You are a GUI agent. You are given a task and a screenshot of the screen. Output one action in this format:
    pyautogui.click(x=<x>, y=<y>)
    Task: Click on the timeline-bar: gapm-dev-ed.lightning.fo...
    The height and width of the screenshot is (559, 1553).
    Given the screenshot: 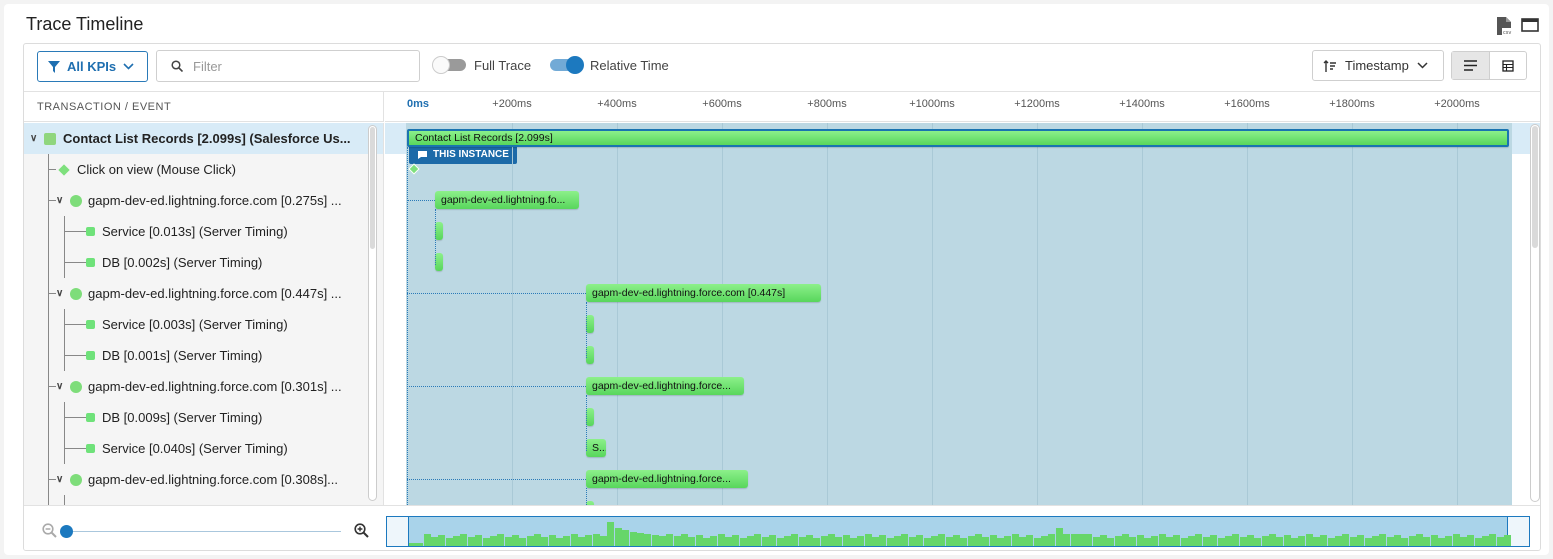 What is the action you would take?
    pyautogui.click(x=507, y=200)
    